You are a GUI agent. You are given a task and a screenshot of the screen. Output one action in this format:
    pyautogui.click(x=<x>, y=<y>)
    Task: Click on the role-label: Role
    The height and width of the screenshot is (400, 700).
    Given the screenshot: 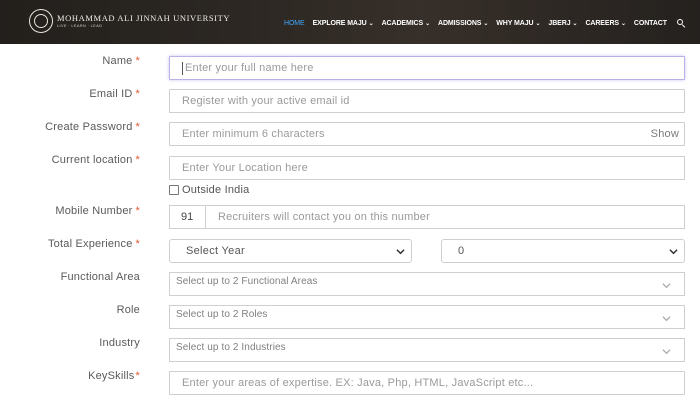 What is the action you would take?
    pyautogui.click(x=128, y=310)
    